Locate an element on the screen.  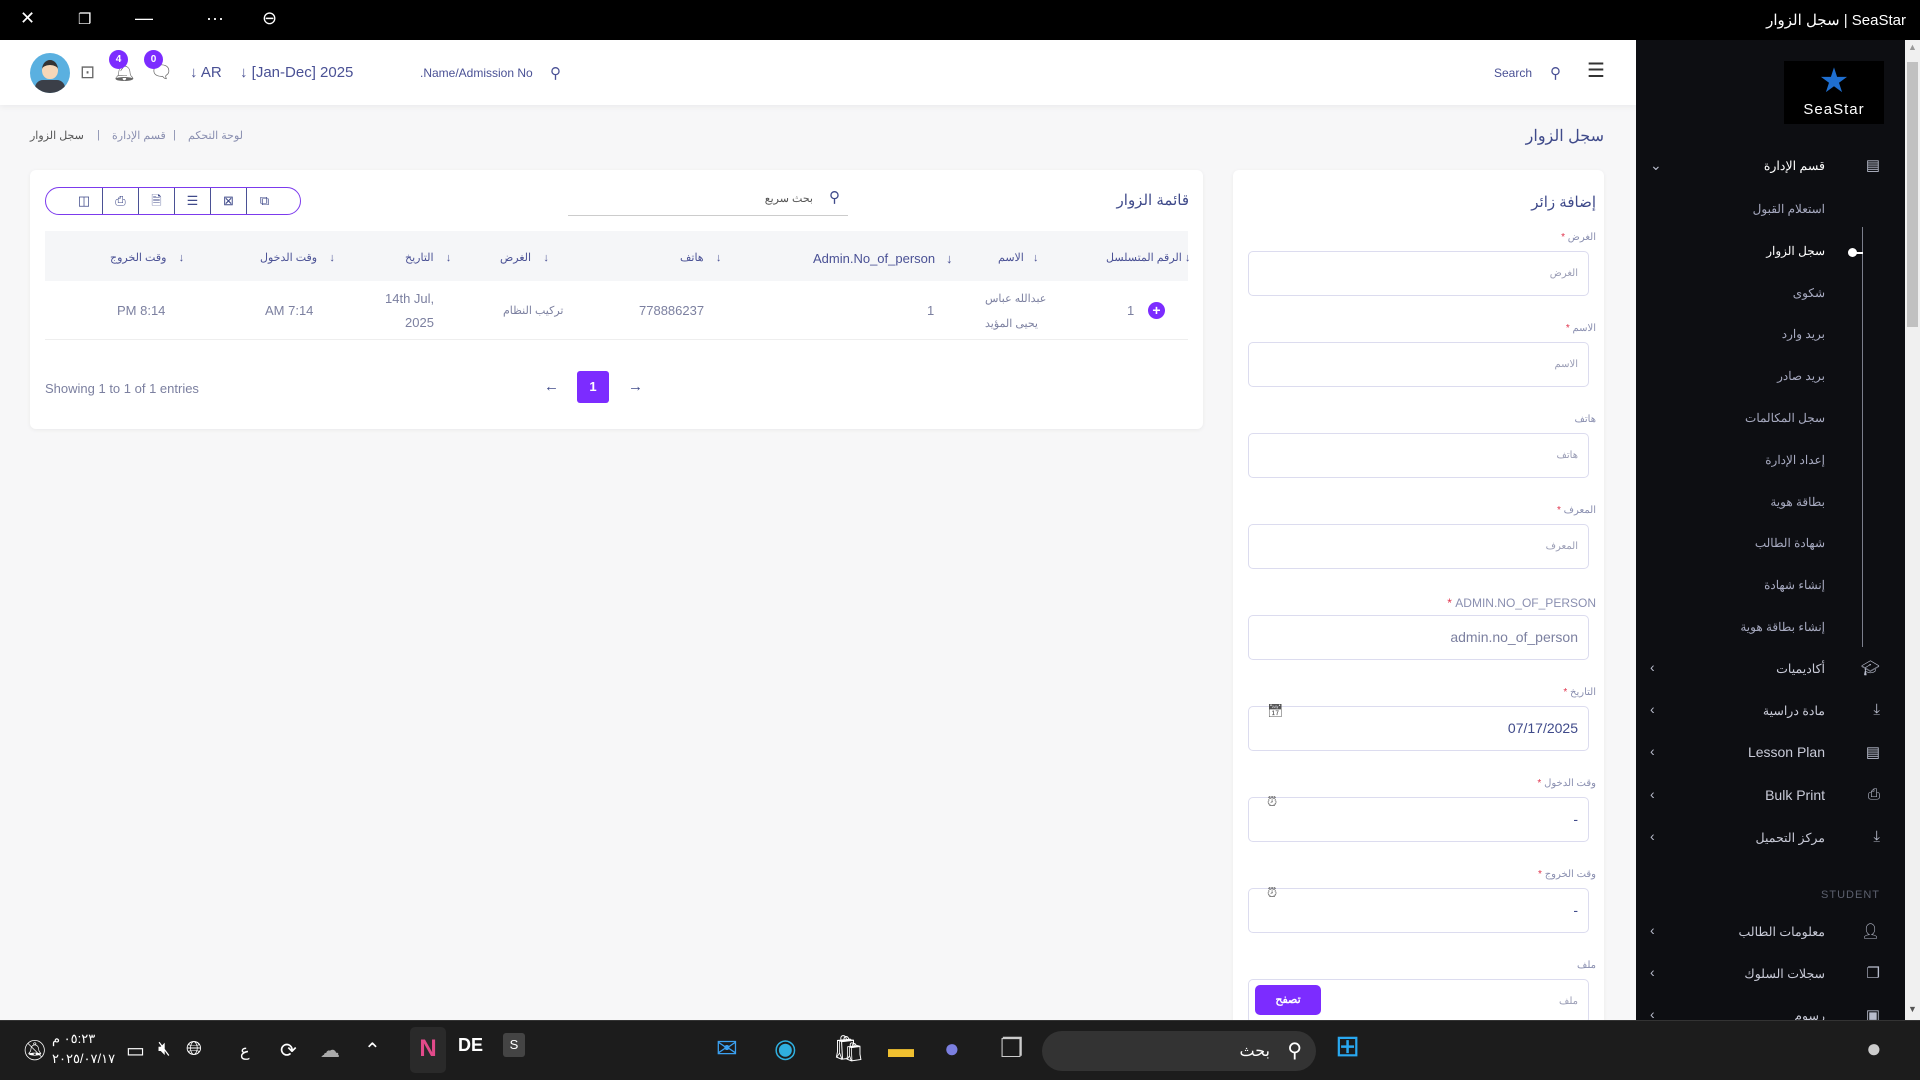
sidebar-subitem: سجل الزوار is located at coordinates (1795, 251).